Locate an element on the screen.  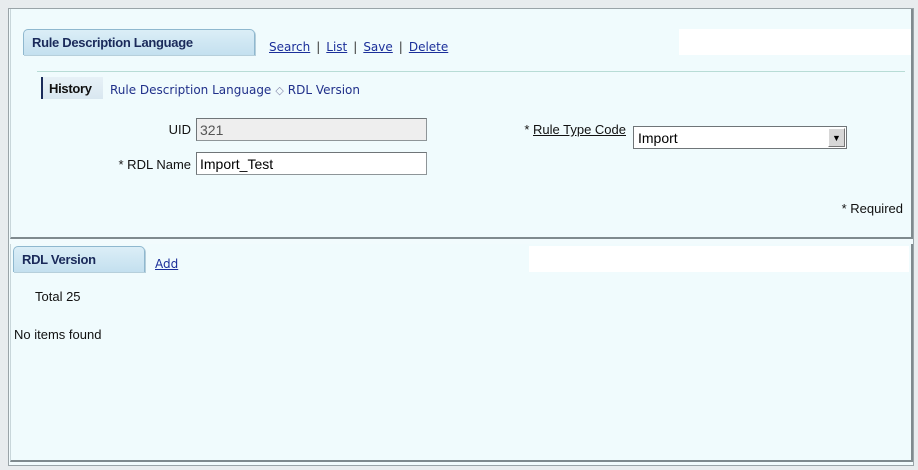
breadcrumb: Rule Description Language ◇ RDL Version is located at coordinates (235, 90).